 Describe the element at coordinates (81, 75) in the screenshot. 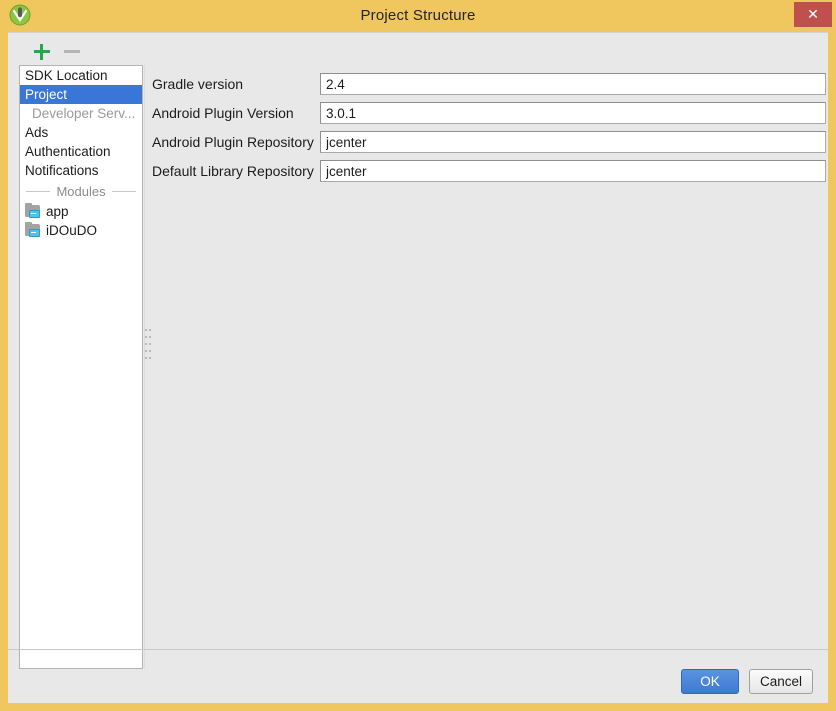

I see `sidebar-item-sdk-location: SDK Location` at that location.